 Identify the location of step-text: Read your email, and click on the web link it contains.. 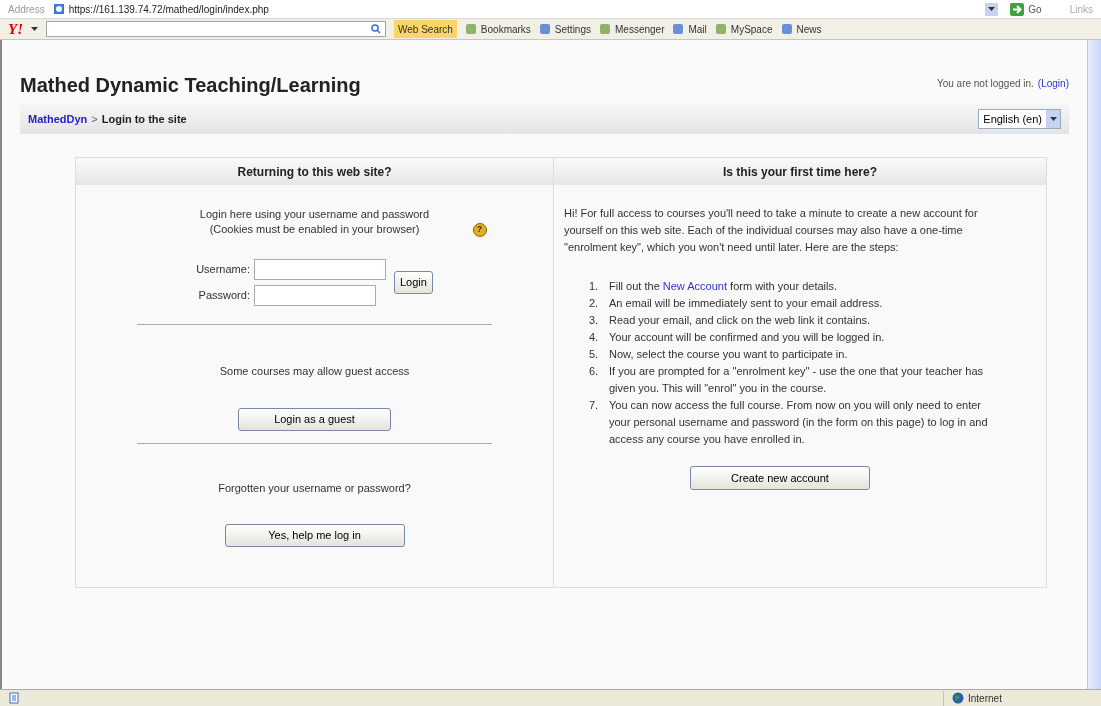
(740, 320).